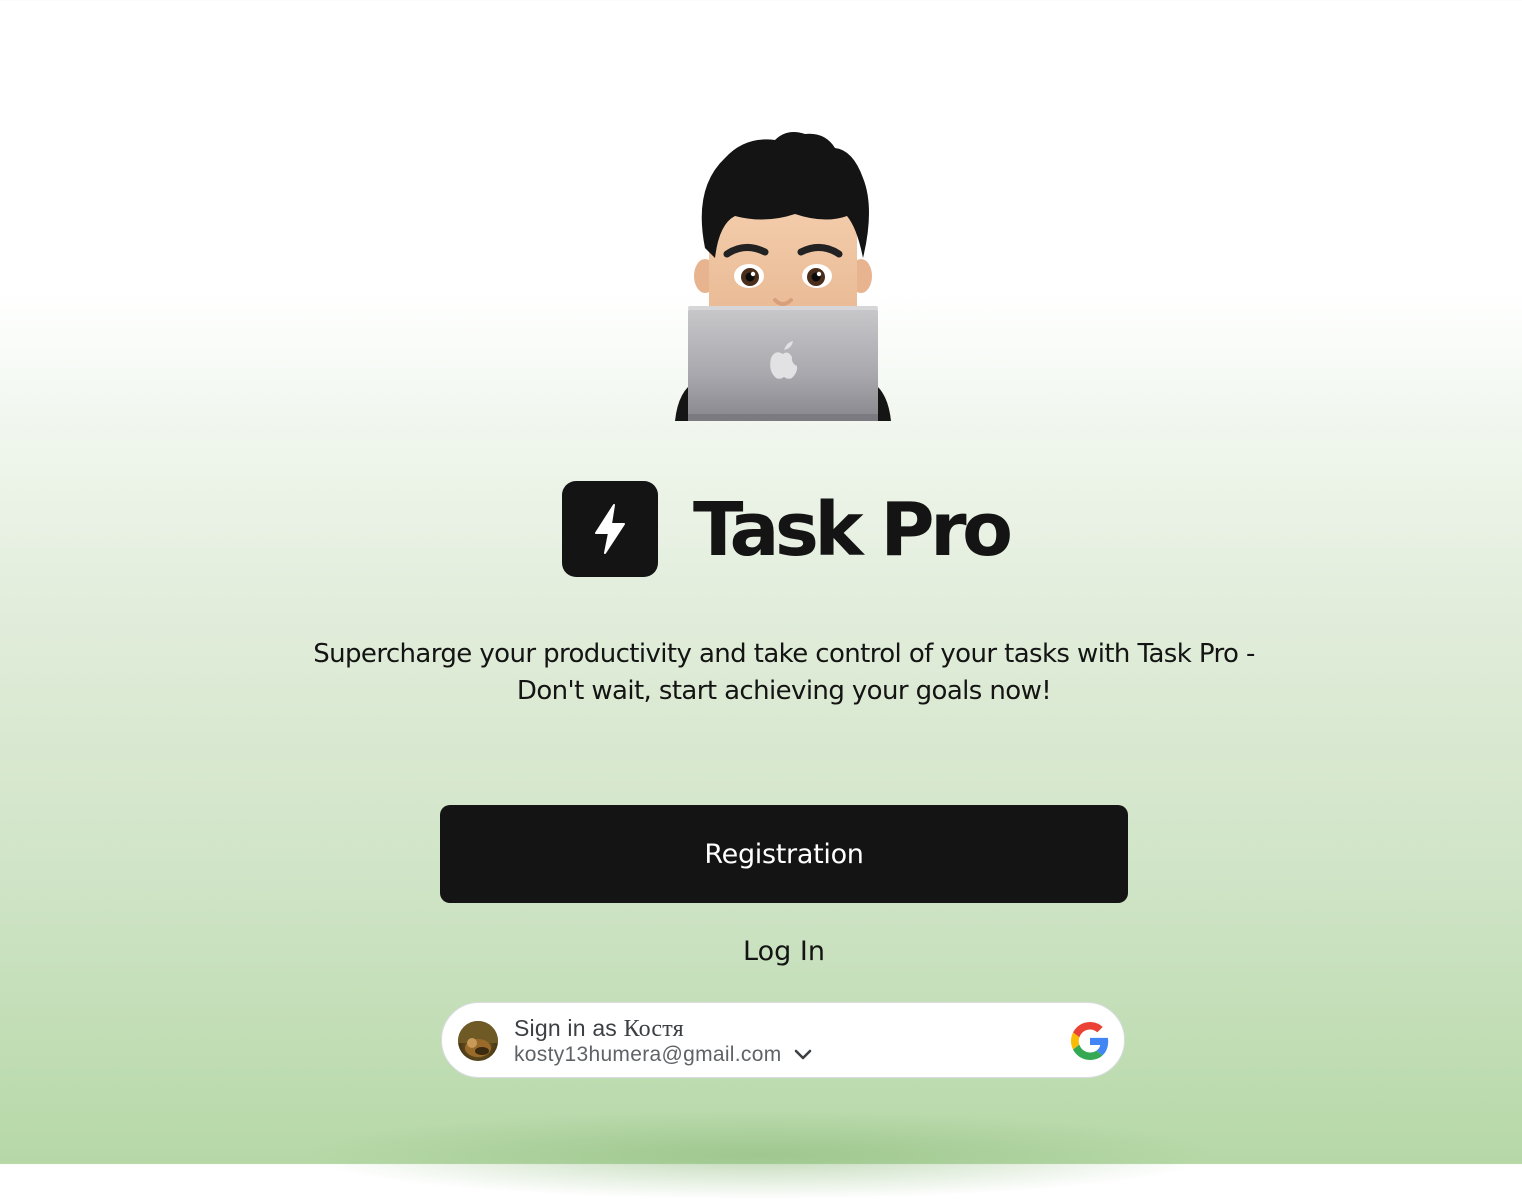 This screenshot has width=1522, height=1200. I want to click on signin-email: kosty13humera@gmail.com, so click(648, 1054).